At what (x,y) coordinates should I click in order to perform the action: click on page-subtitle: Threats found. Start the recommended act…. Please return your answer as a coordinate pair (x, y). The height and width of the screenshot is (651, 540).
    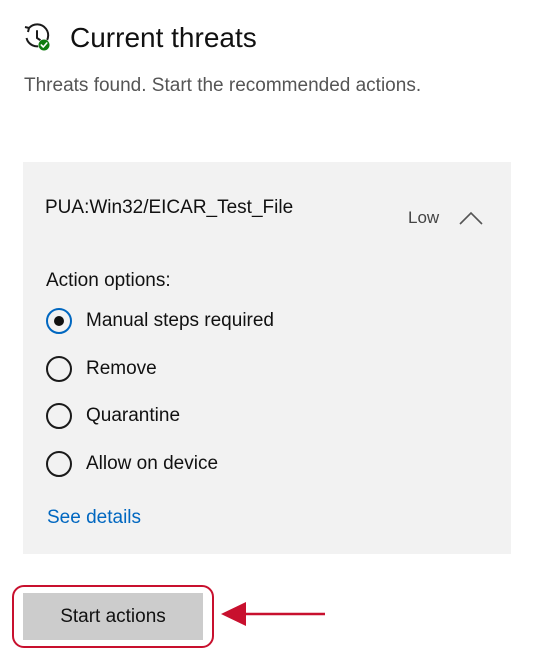
    Looking at the image, I should click on (223, 85).